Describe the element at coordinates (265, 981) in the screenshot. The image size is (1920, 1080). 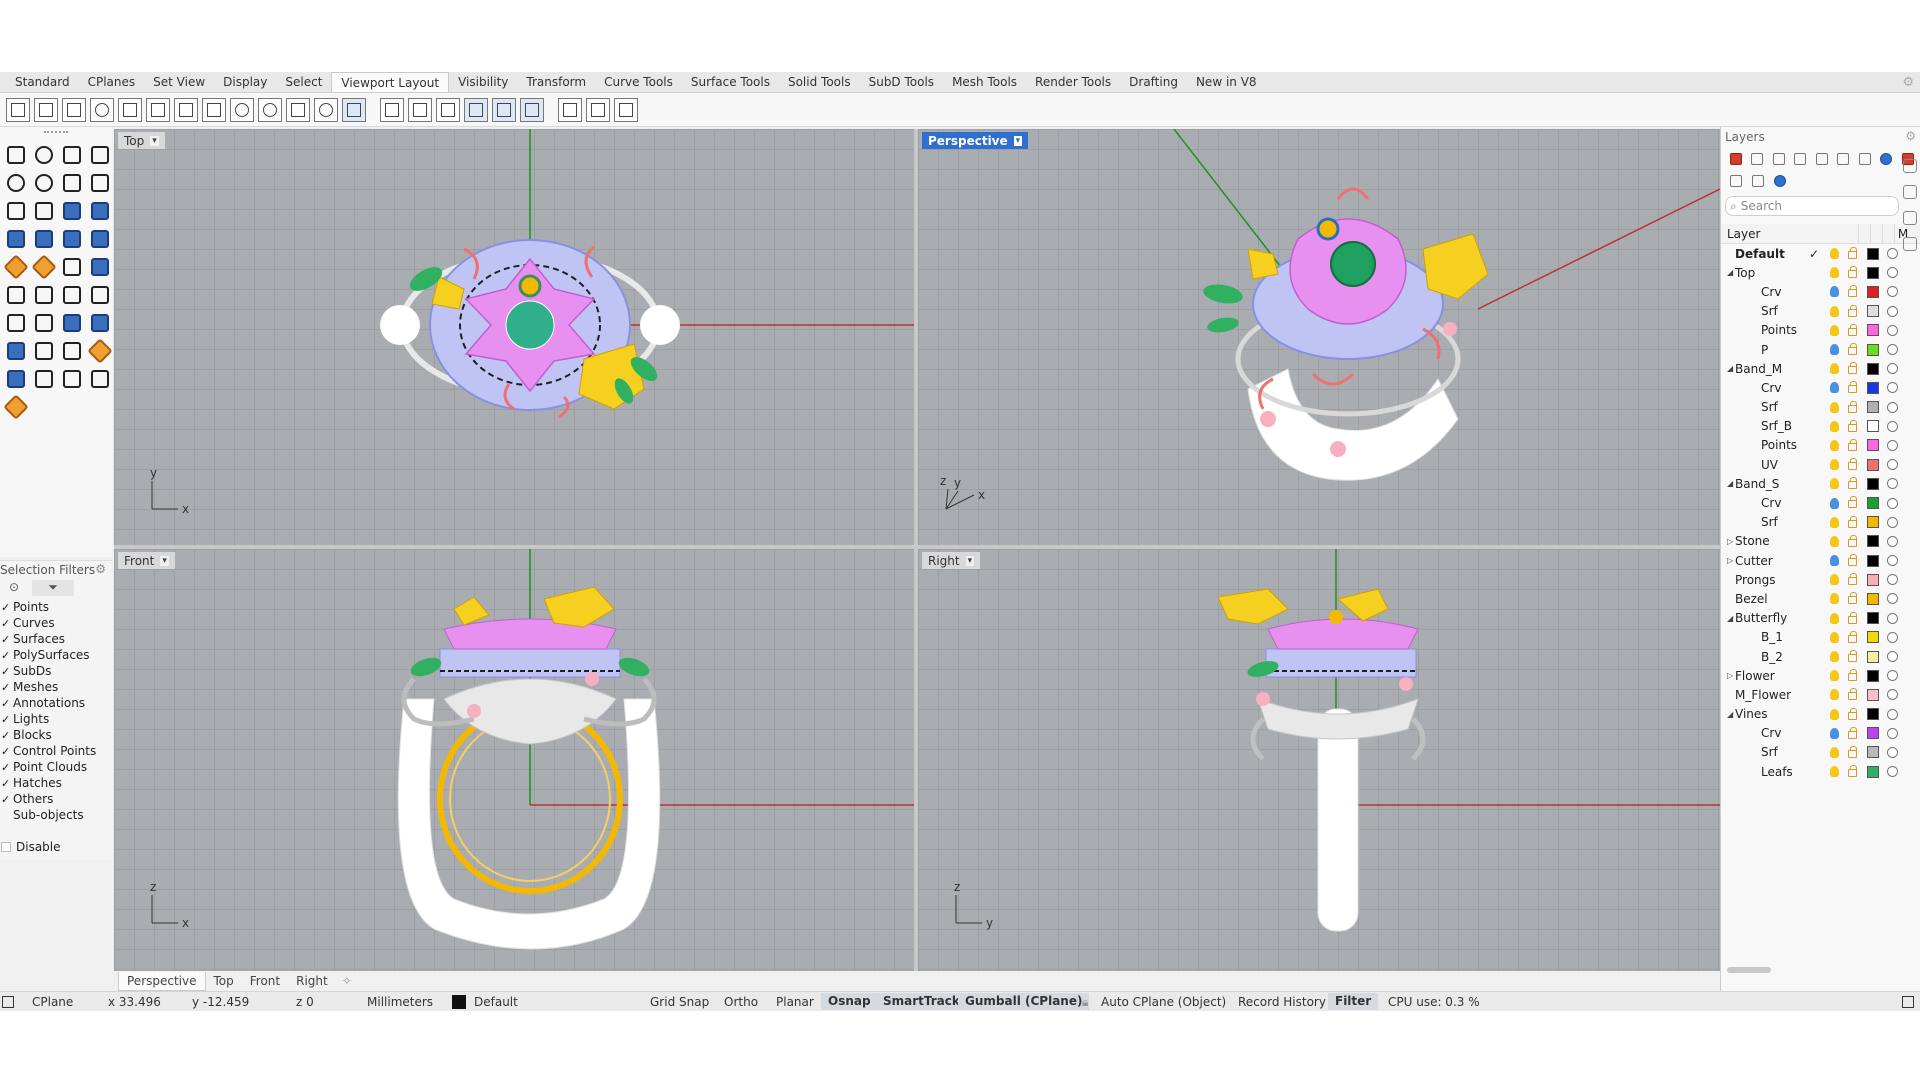
I see `layout-tab-front: Front` at that location.